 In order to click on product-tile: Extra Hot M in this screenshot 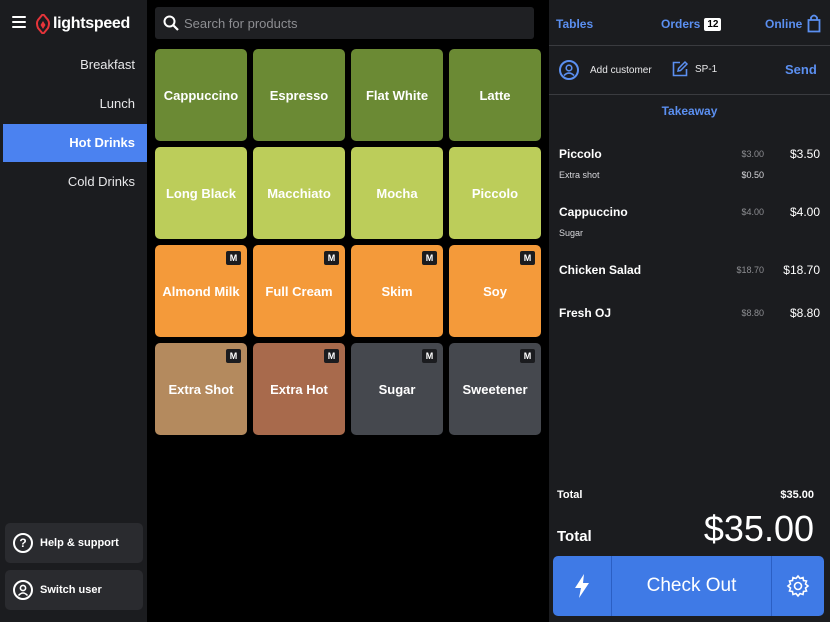, I will do `click(299, 389)`.